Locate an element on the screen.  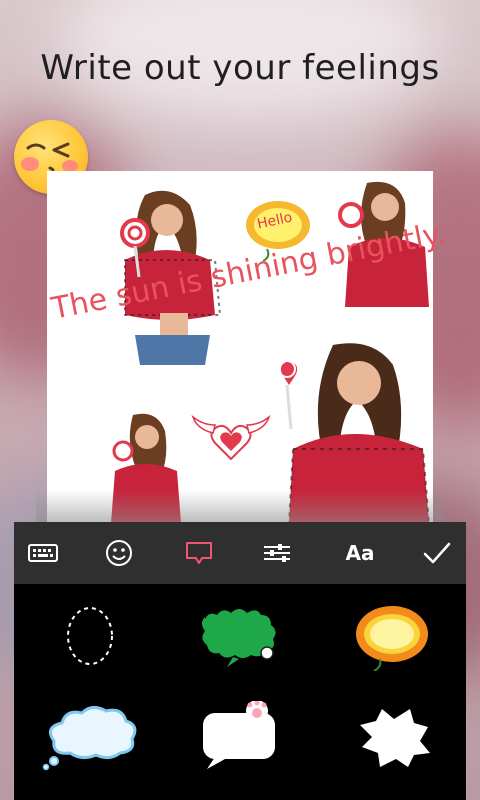
tray-shadow is located at coordinates (240, 507).